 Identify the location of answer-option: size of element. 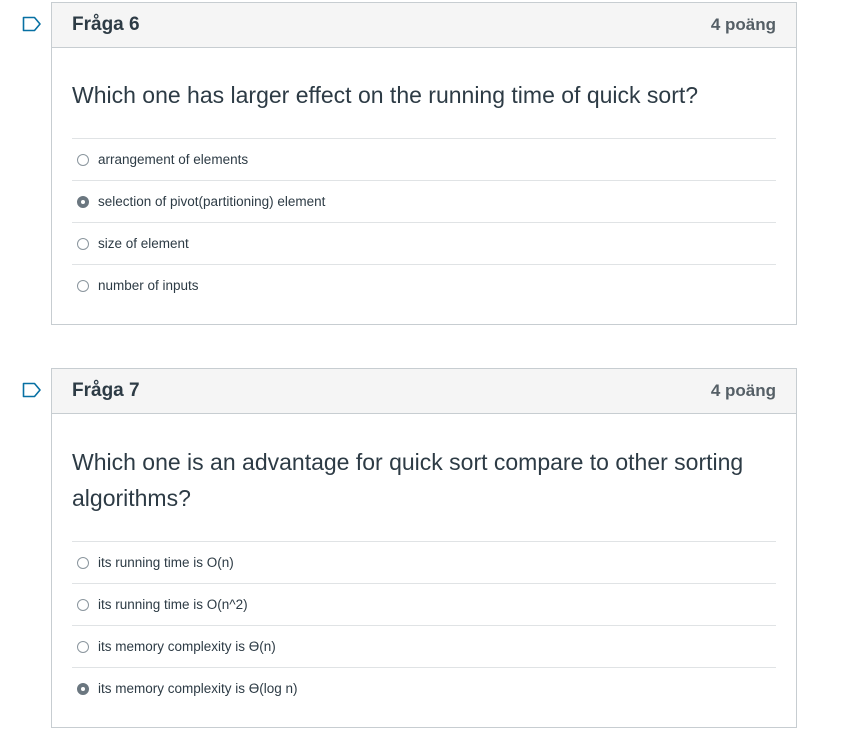
(424, 244).